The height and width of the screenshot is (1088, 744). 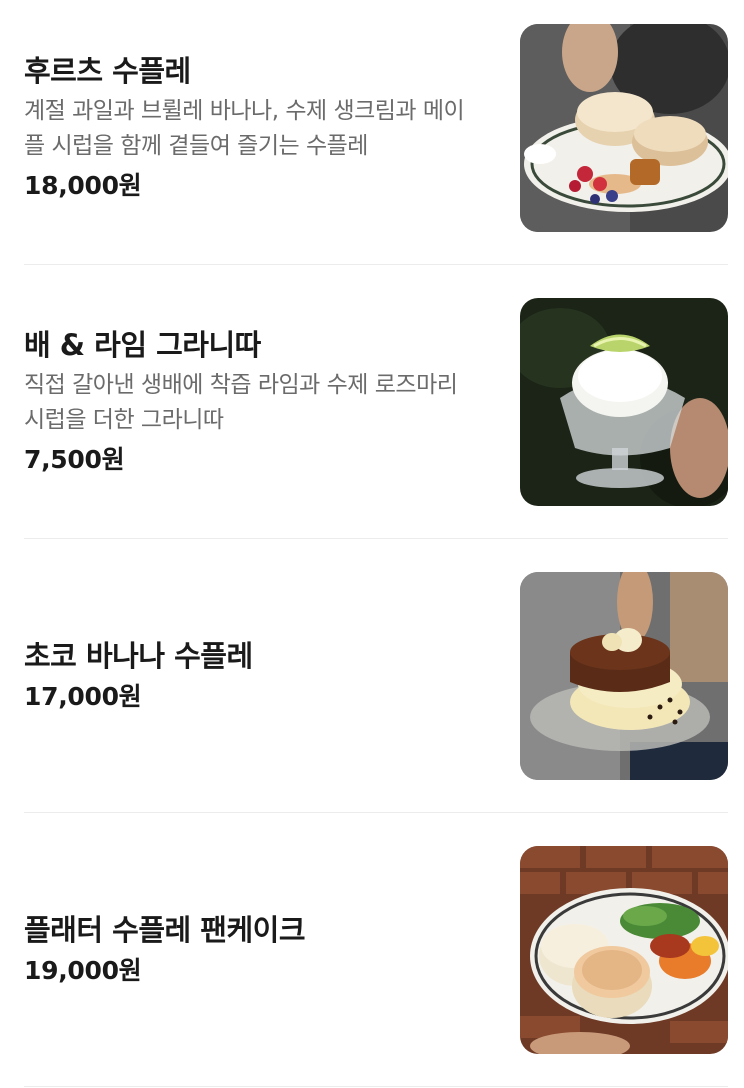 What do you see at coordinates (142, 345) in the screenshot?
I see `menu-item-title: 배 & 라임 그라니따` at bounding box center [142, 345].